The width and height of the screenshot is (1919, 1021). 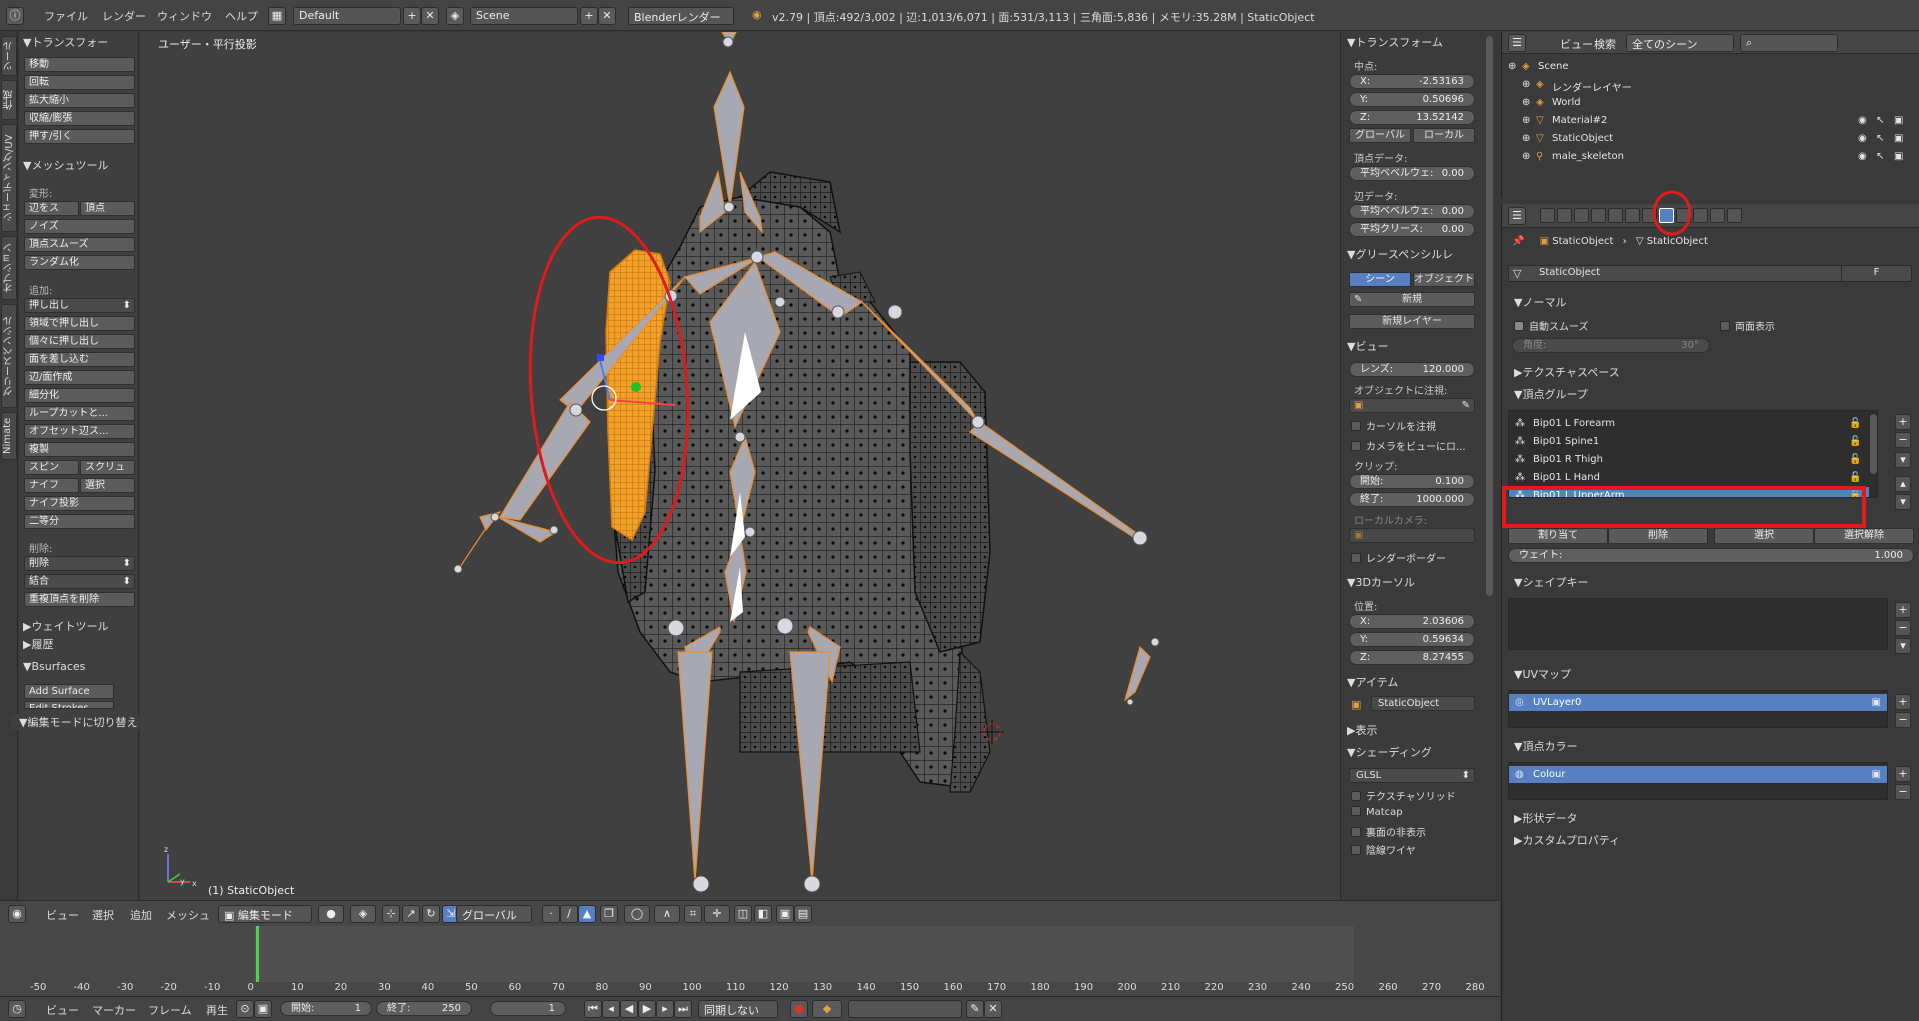 What do you see at coordinates (1551, 325) in the screenshot?
I see `auto-smooth-checkbox: 自動スムーズ` at bounding box center [1551, 325].